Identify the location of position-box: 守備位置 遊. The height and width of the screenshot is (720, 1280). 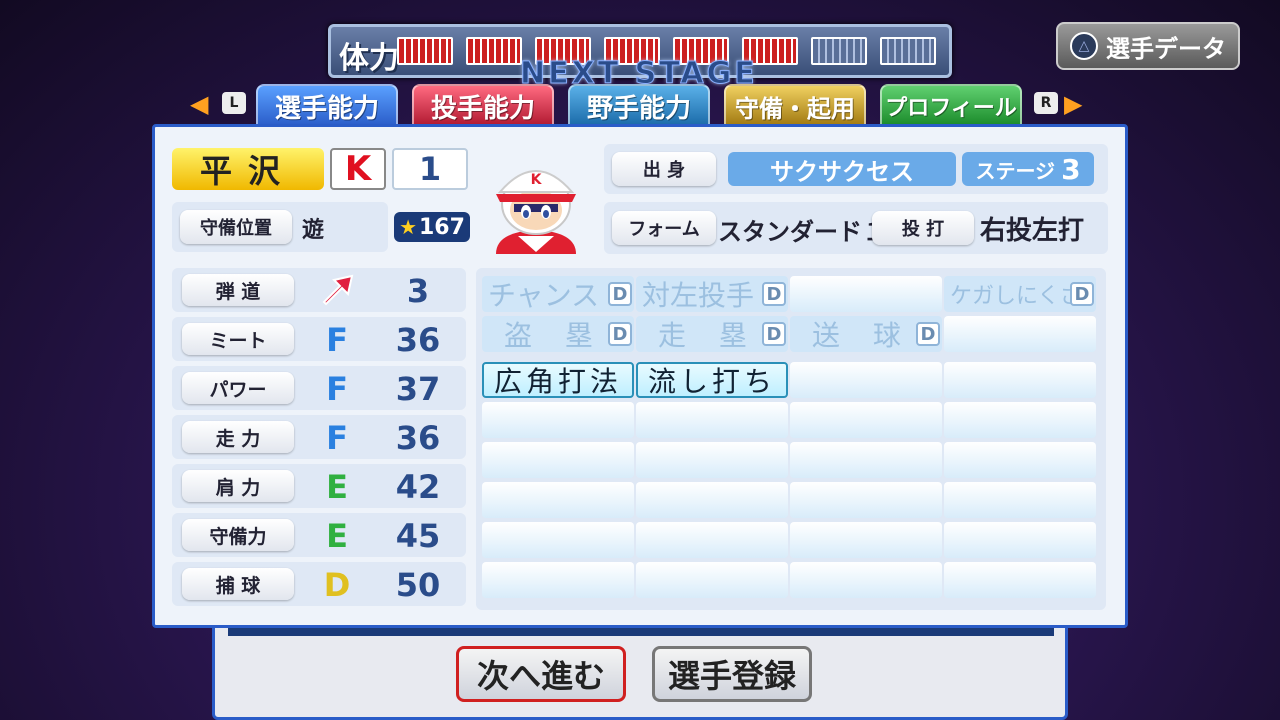
(280, 227).